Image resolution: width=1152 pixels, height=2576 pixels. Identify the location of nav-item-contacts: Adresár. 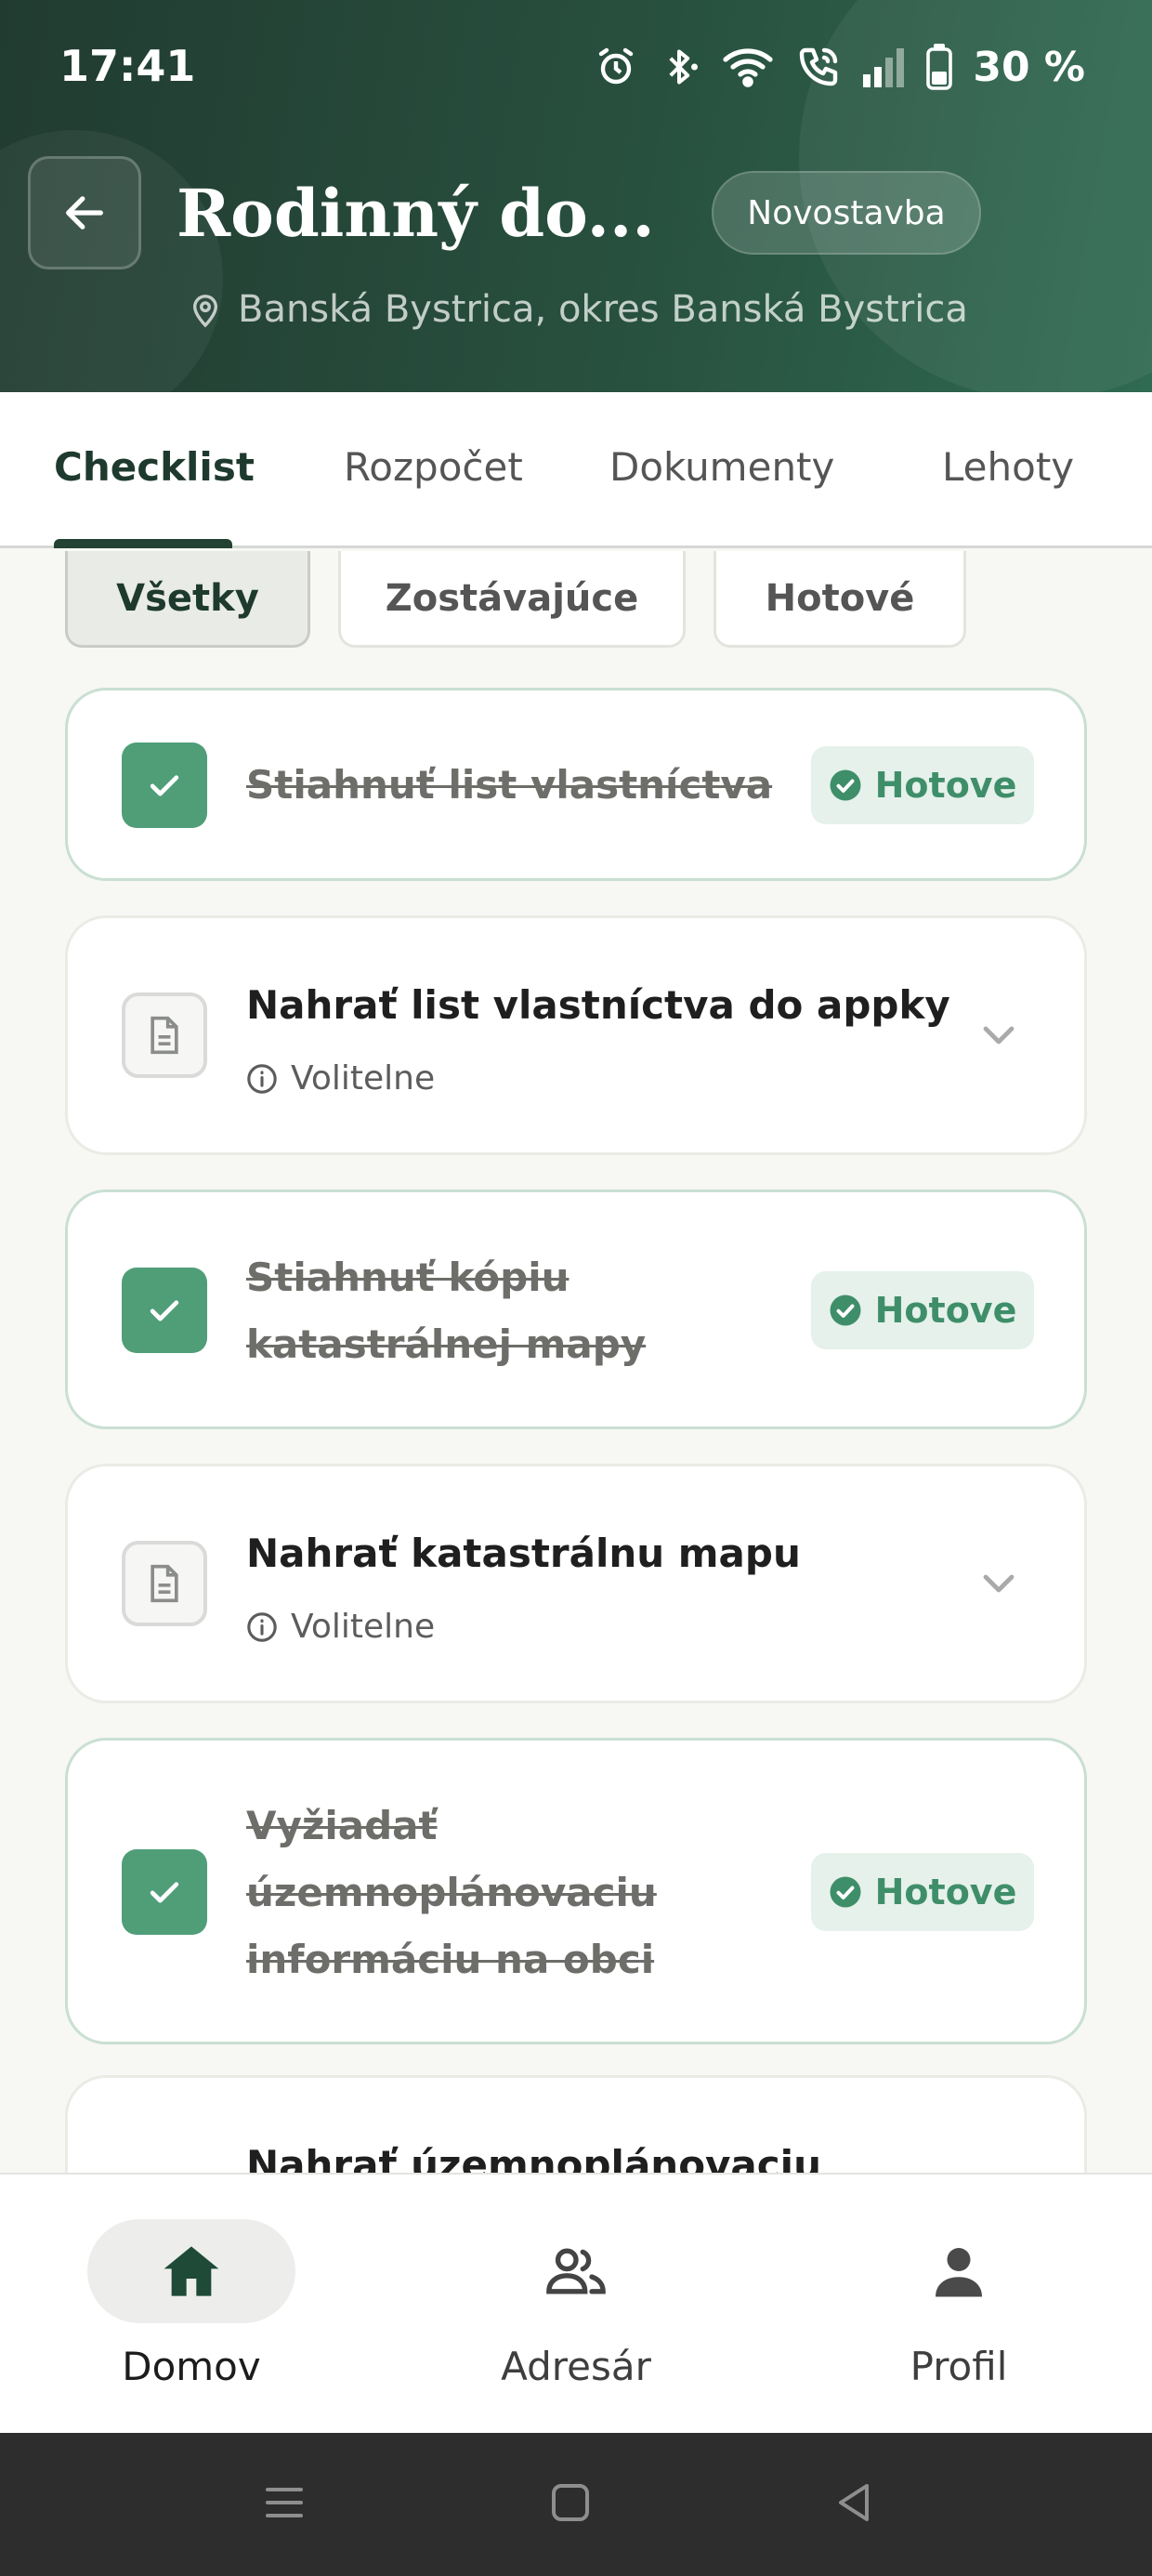
(576, 2304).